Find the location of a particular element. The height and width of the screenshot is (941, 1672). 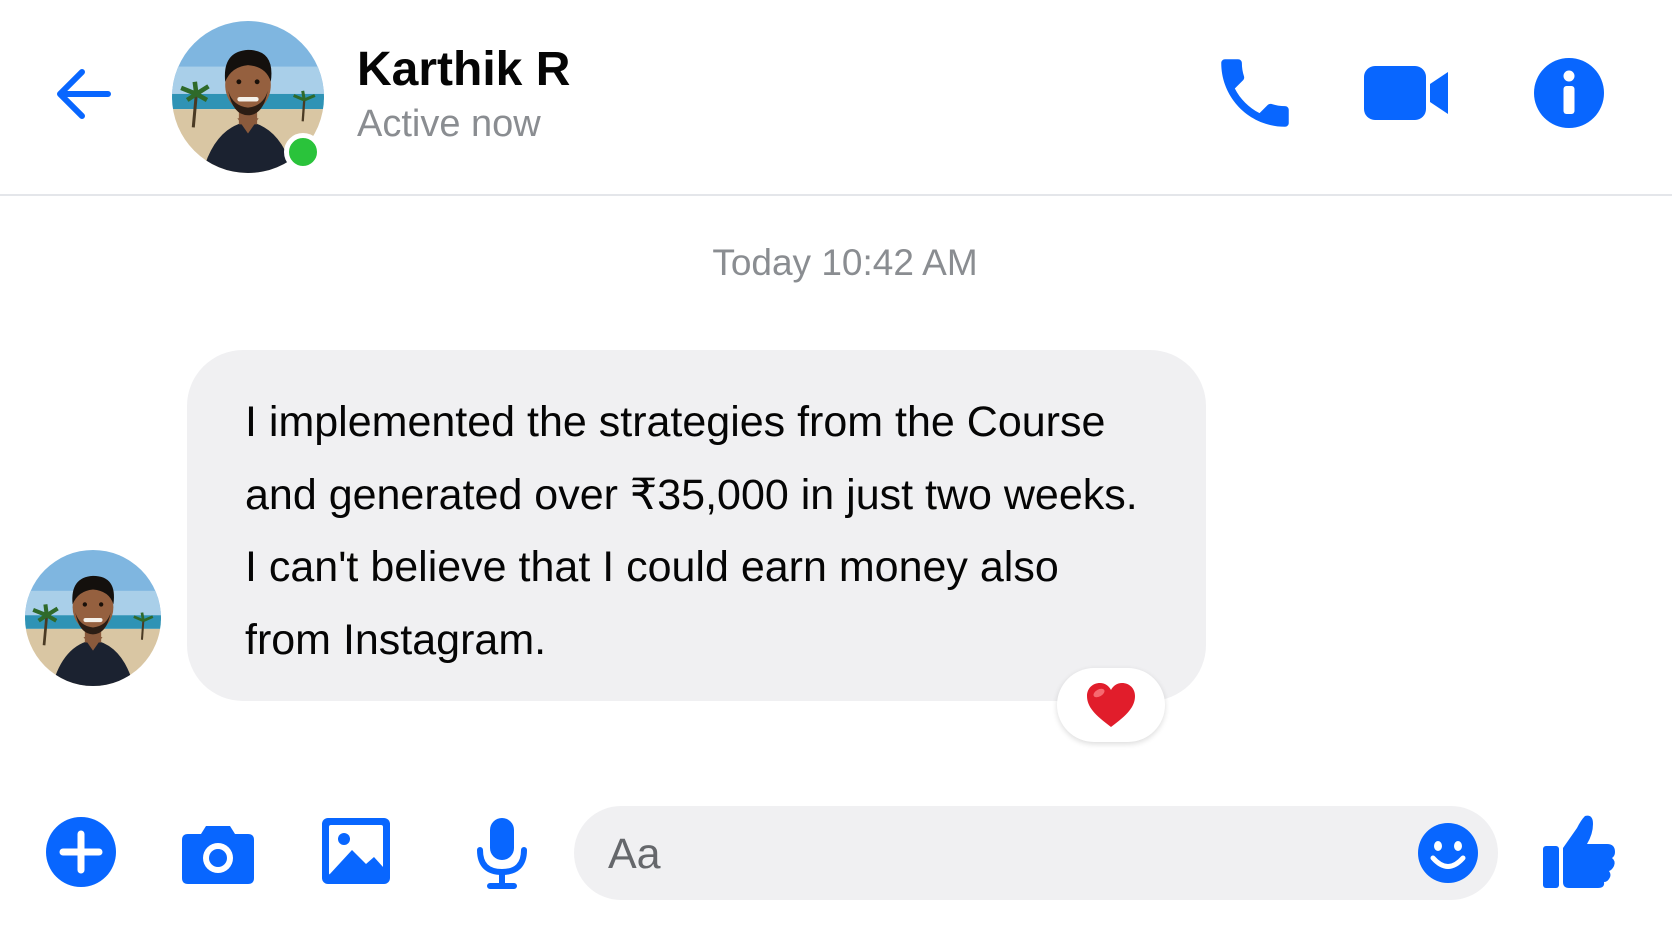

back-arrow-icon is located at coordinates (84, 94).